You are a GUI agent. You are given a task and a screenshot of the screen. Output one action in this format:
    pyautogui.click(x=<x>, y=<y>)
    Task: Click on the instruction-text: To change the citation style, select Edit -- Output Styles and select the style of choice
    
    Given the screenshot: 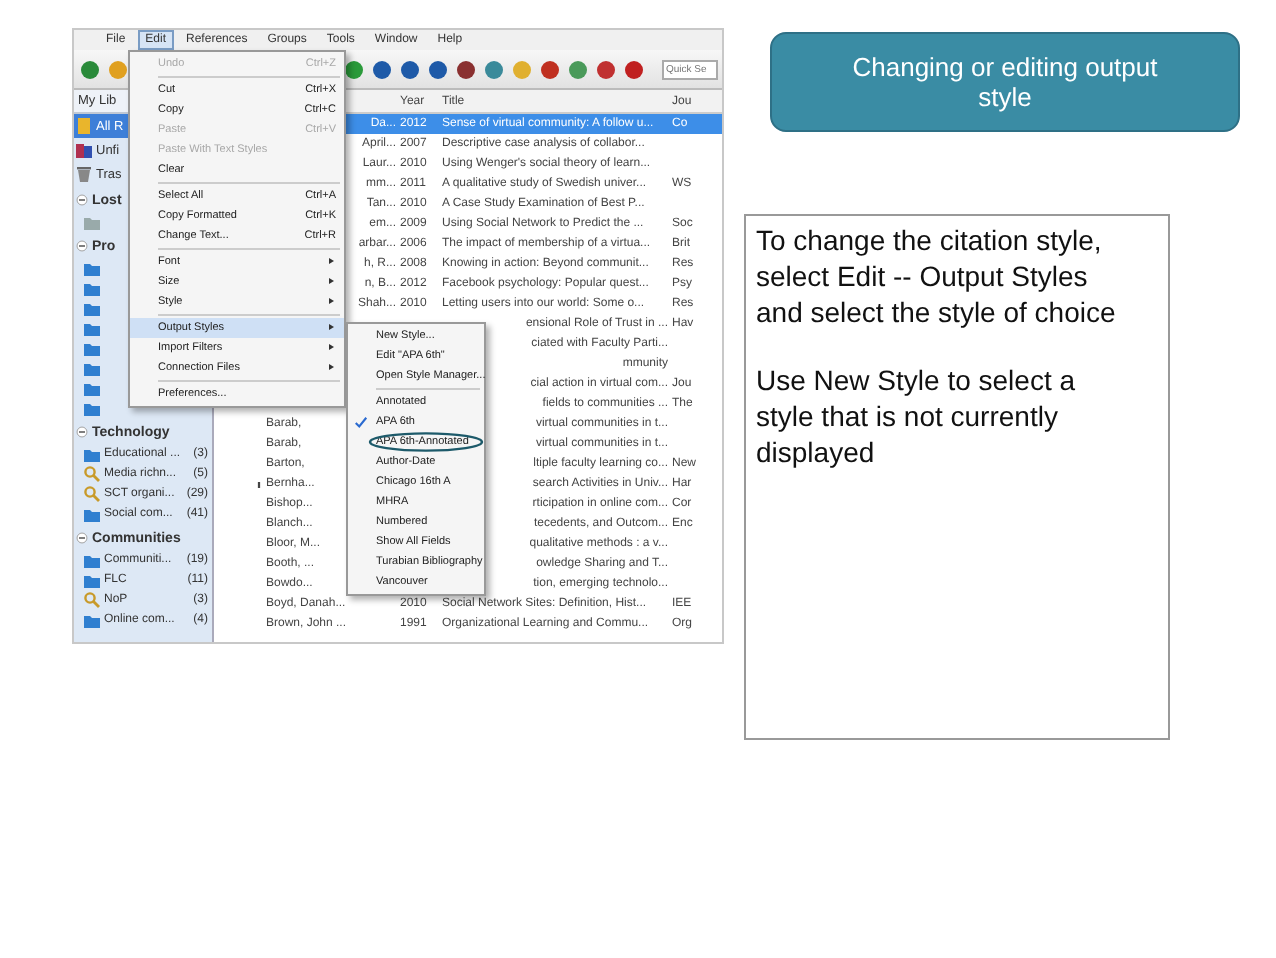 What is the action you would take?
    pyautogui.click(x=937, y=277)
    